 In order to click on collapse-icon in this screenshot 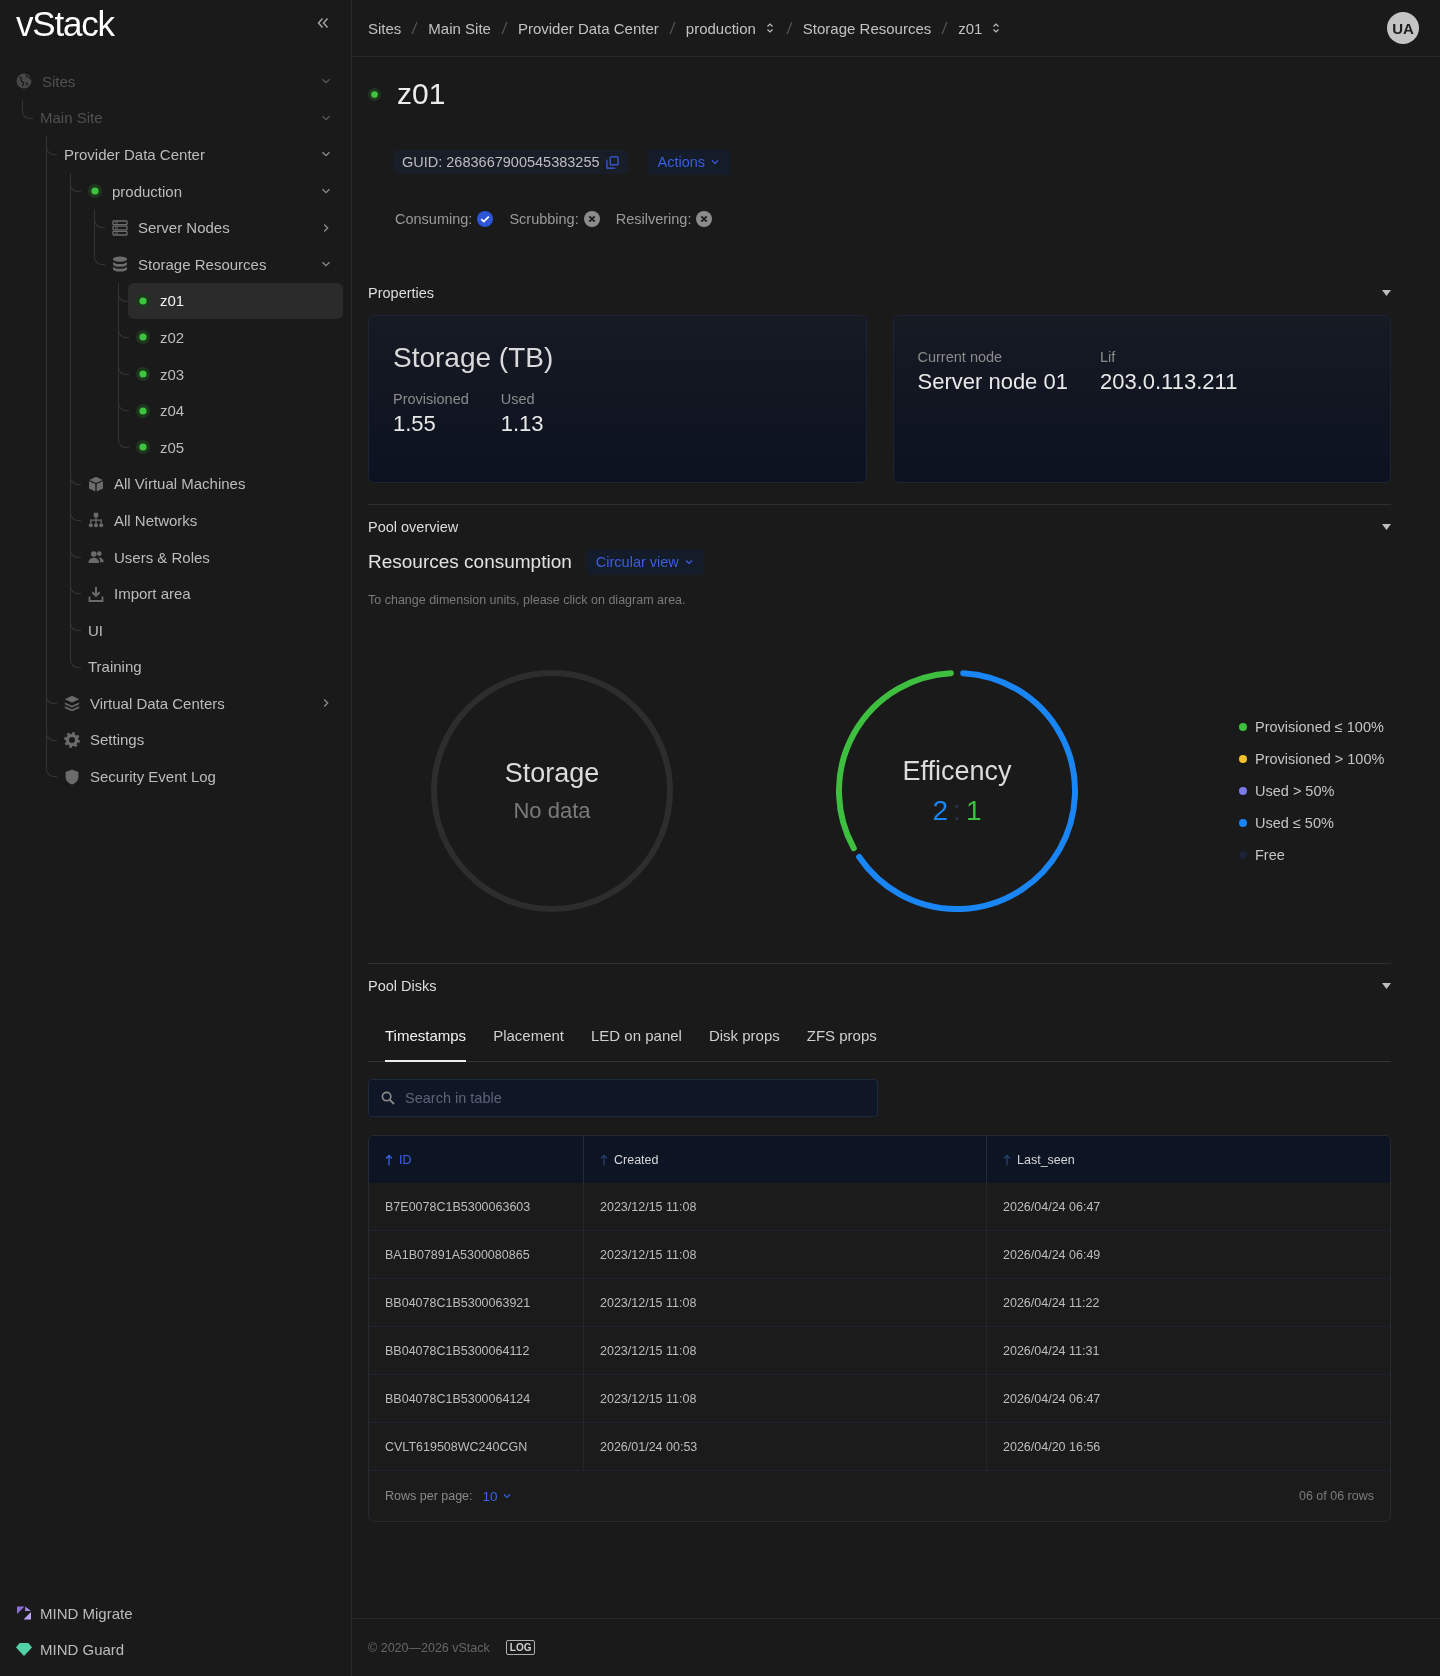, I will do `click(323, 23)`.